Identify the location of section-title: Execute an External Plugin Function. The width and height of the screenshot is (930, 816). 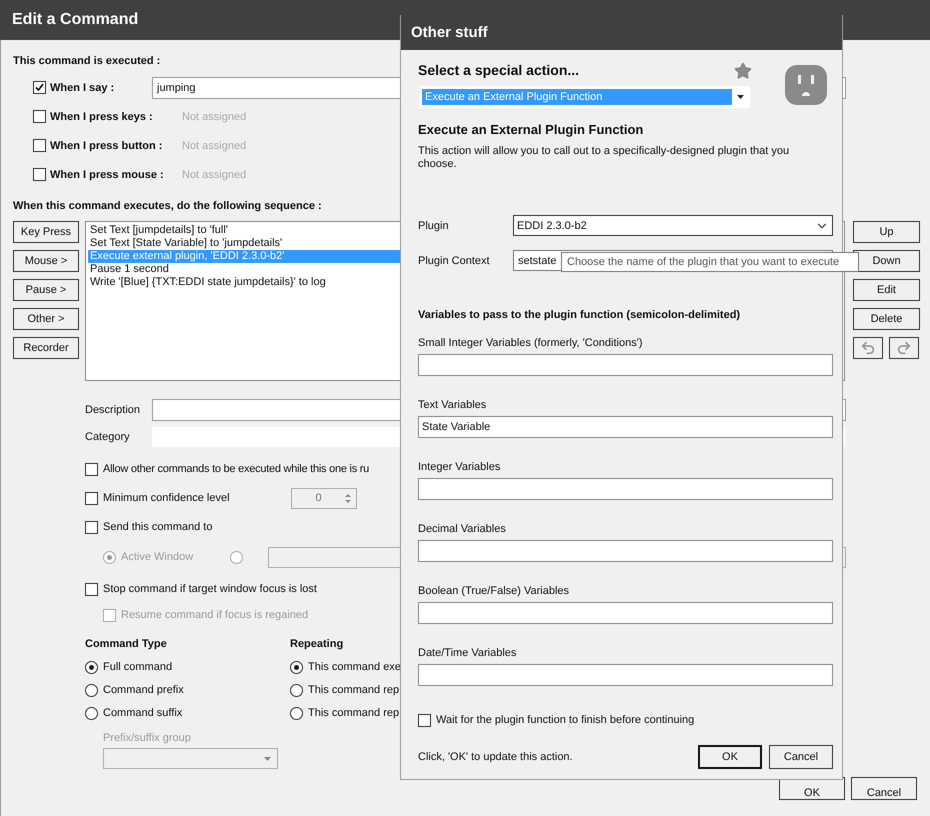
(531, 129).